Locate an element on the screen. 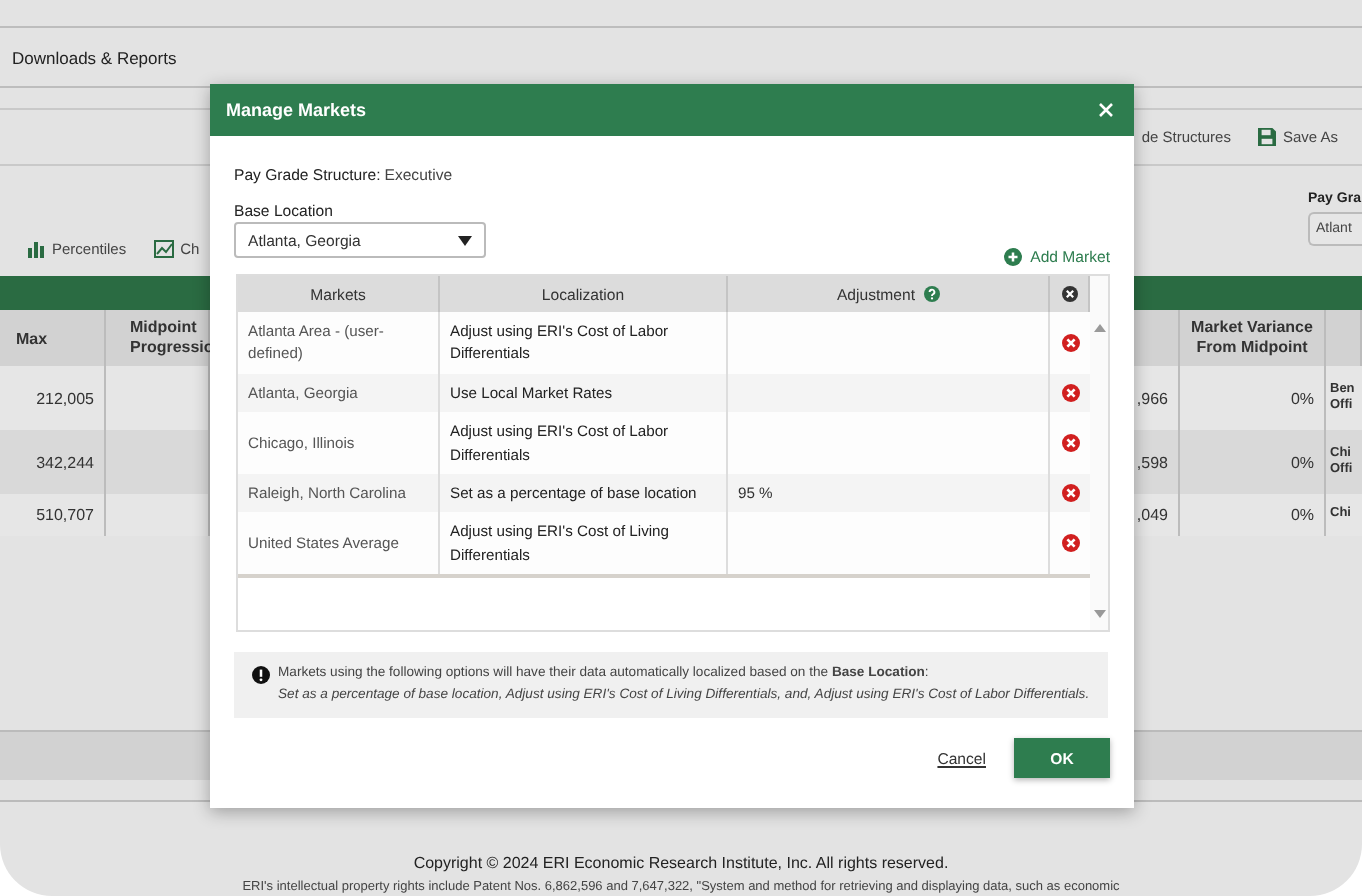 The image size is (1362, 896). scroll-down-icon is located at coordinates (1099, 614).